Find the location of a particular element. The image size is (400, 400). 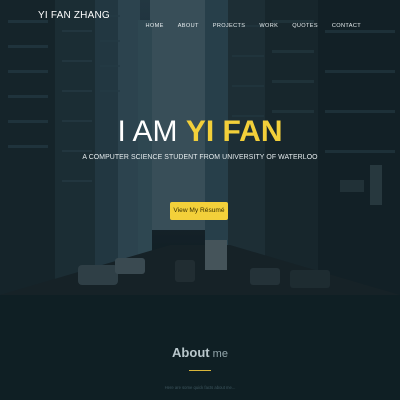

brand-logo: YI FAN ZHANG is located at coordinates (74, 15).